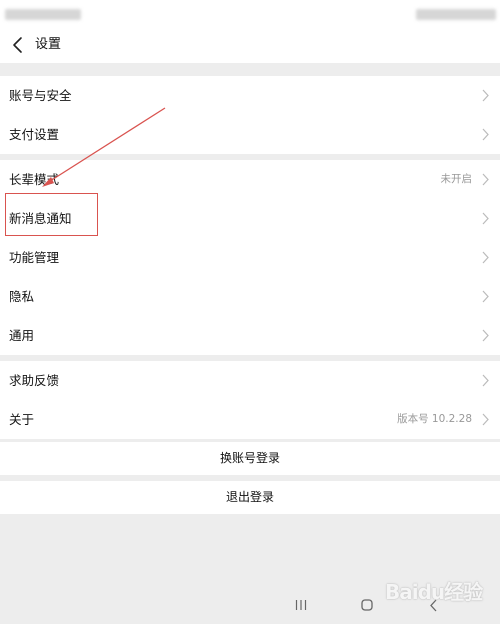 Image resolution: width=500 pixels, height=624 pixels. I want to click on header: 设置, so click(250, 46).